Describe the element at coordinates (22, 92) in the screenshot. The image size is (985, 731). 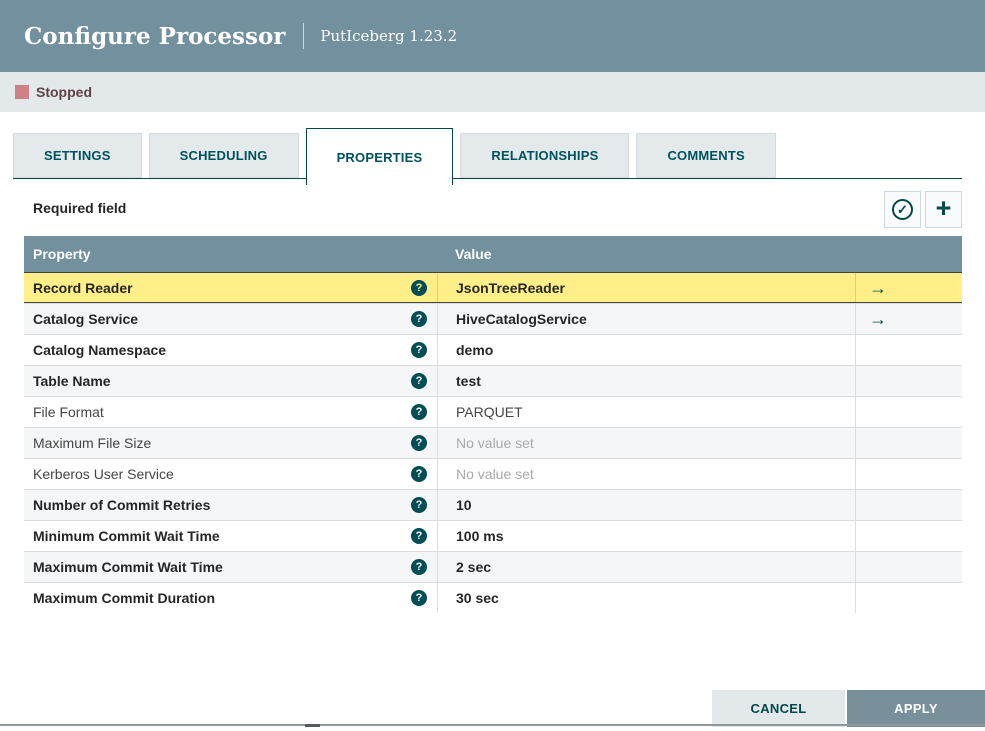
I see `stopped-state-icon` at that location.